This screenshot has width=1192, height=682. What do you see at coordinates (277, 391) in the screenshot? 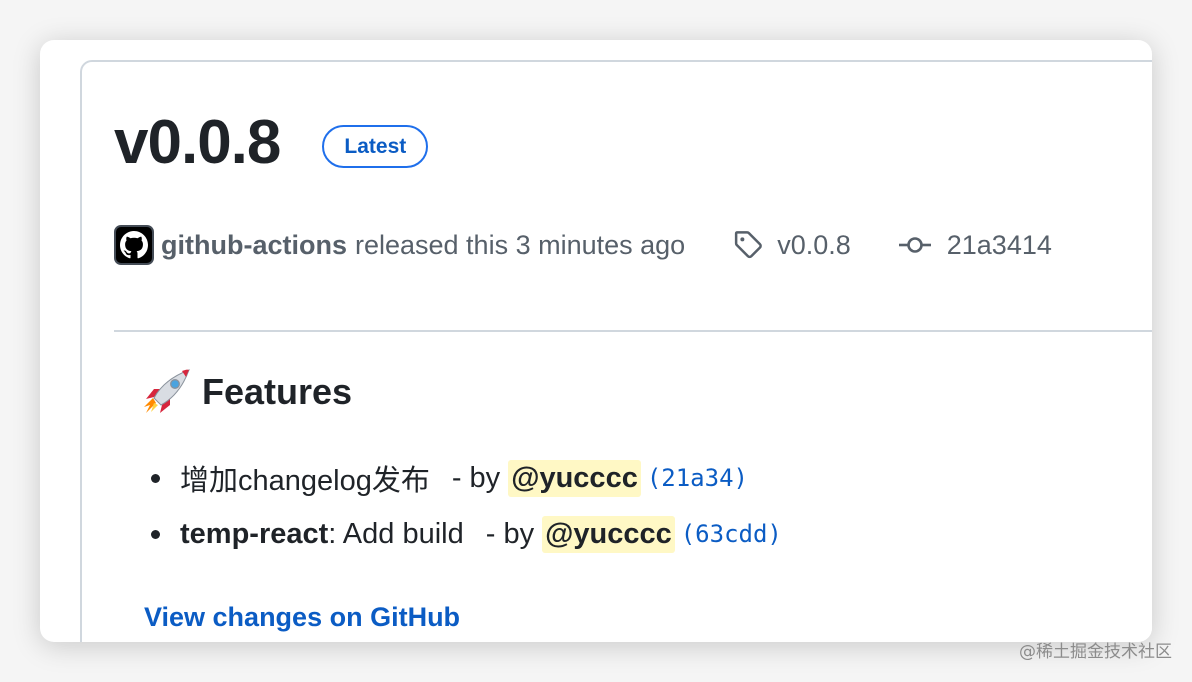
I see `features-heading-text: Features` at bounding box center [277, 391].